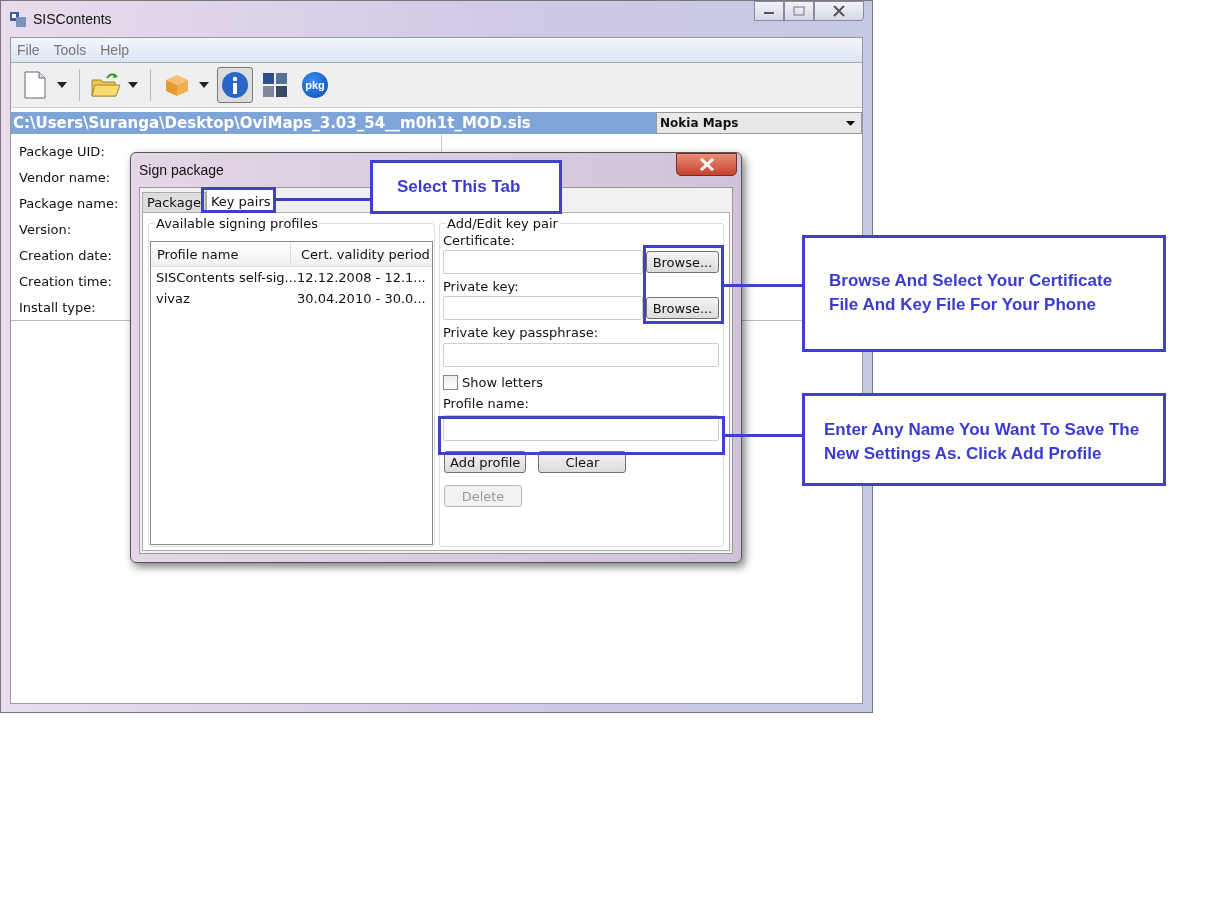 The width and height of the screenshot is (1225, 909). I want to click on info-icon, so click(235, 85).